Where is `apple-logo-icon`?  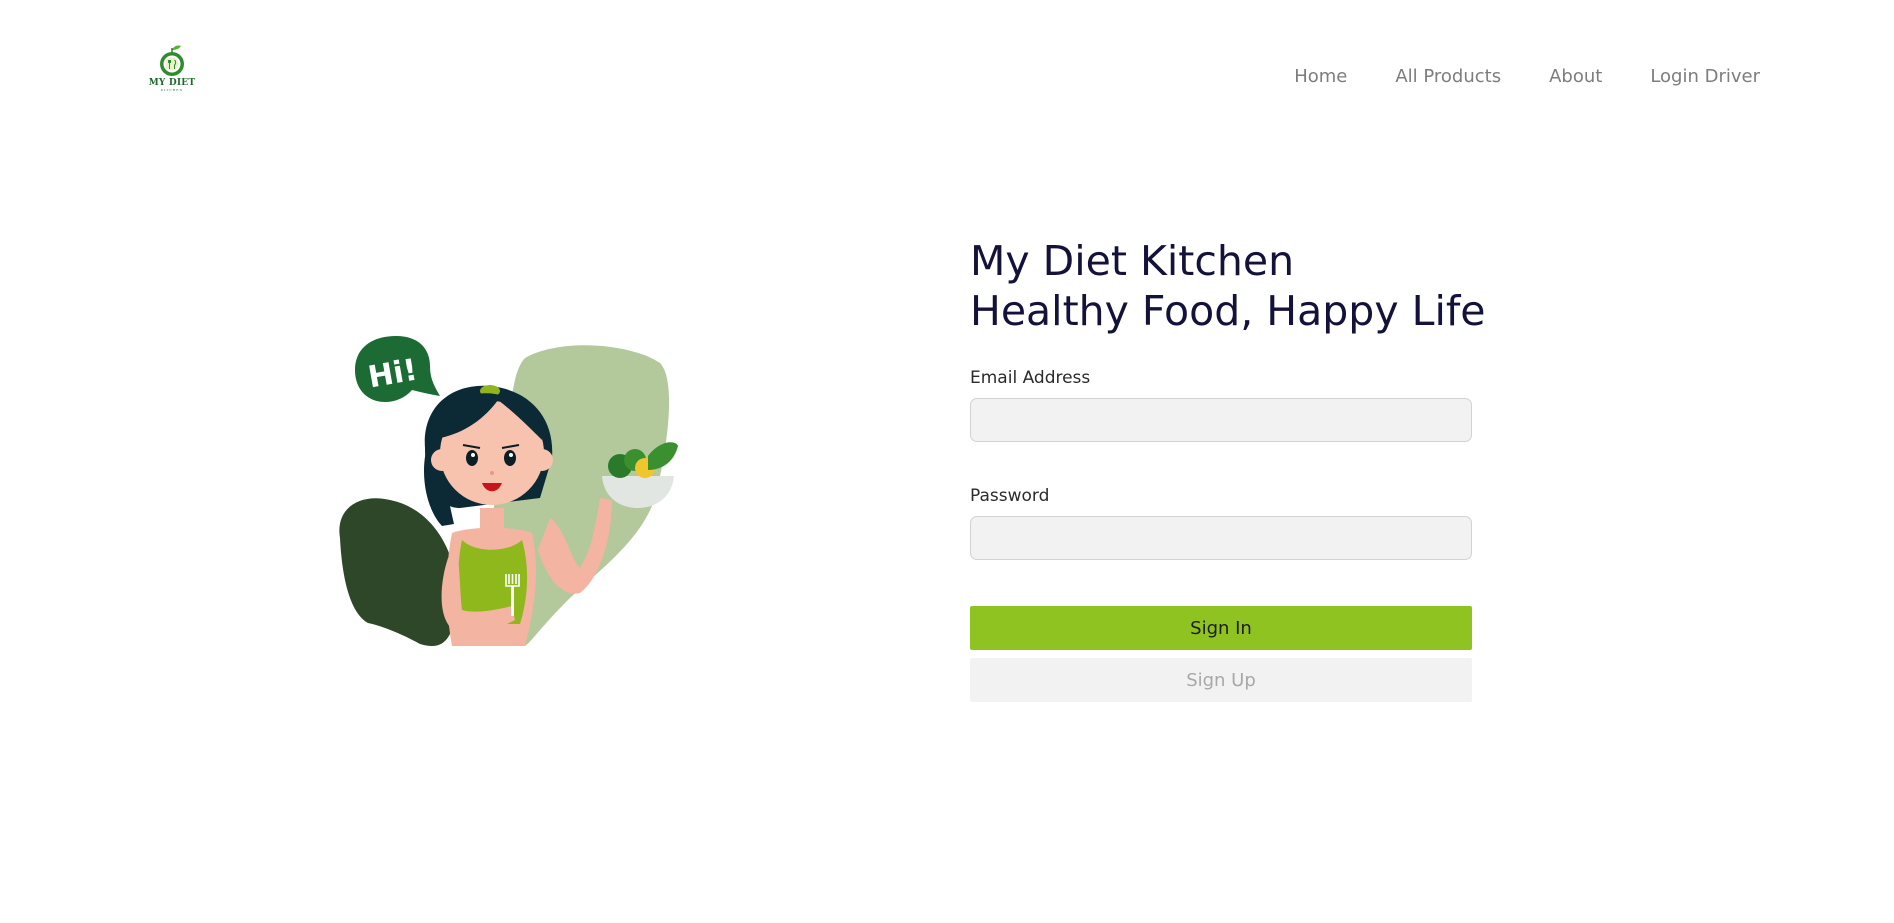
apple-logo-icon is located at coordinates (172, 60).